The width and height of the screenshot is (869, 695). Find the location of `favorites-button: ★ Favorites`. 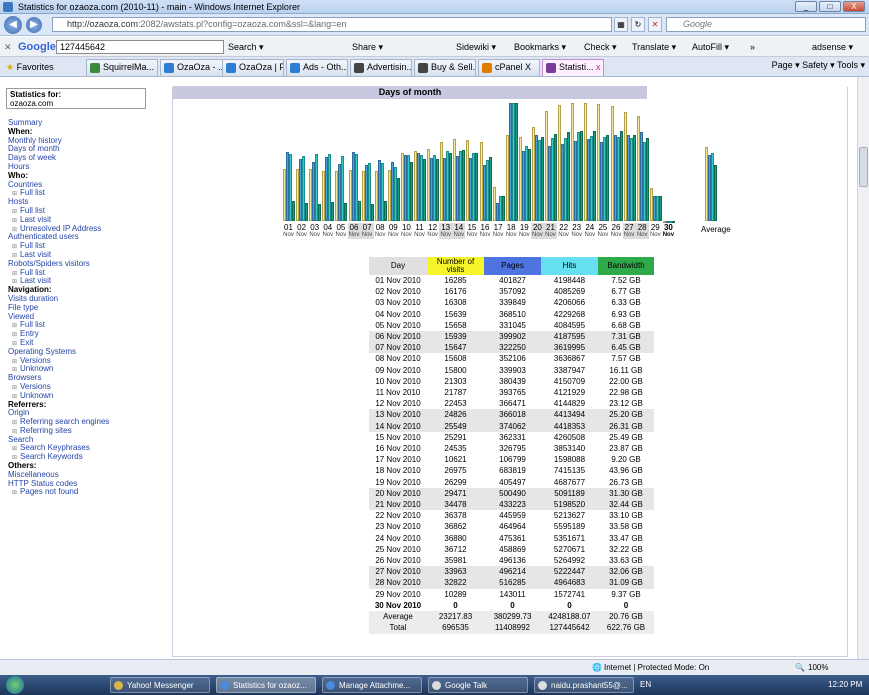

favorites-button: ★ Favorites is located at coordinates (30, 67).